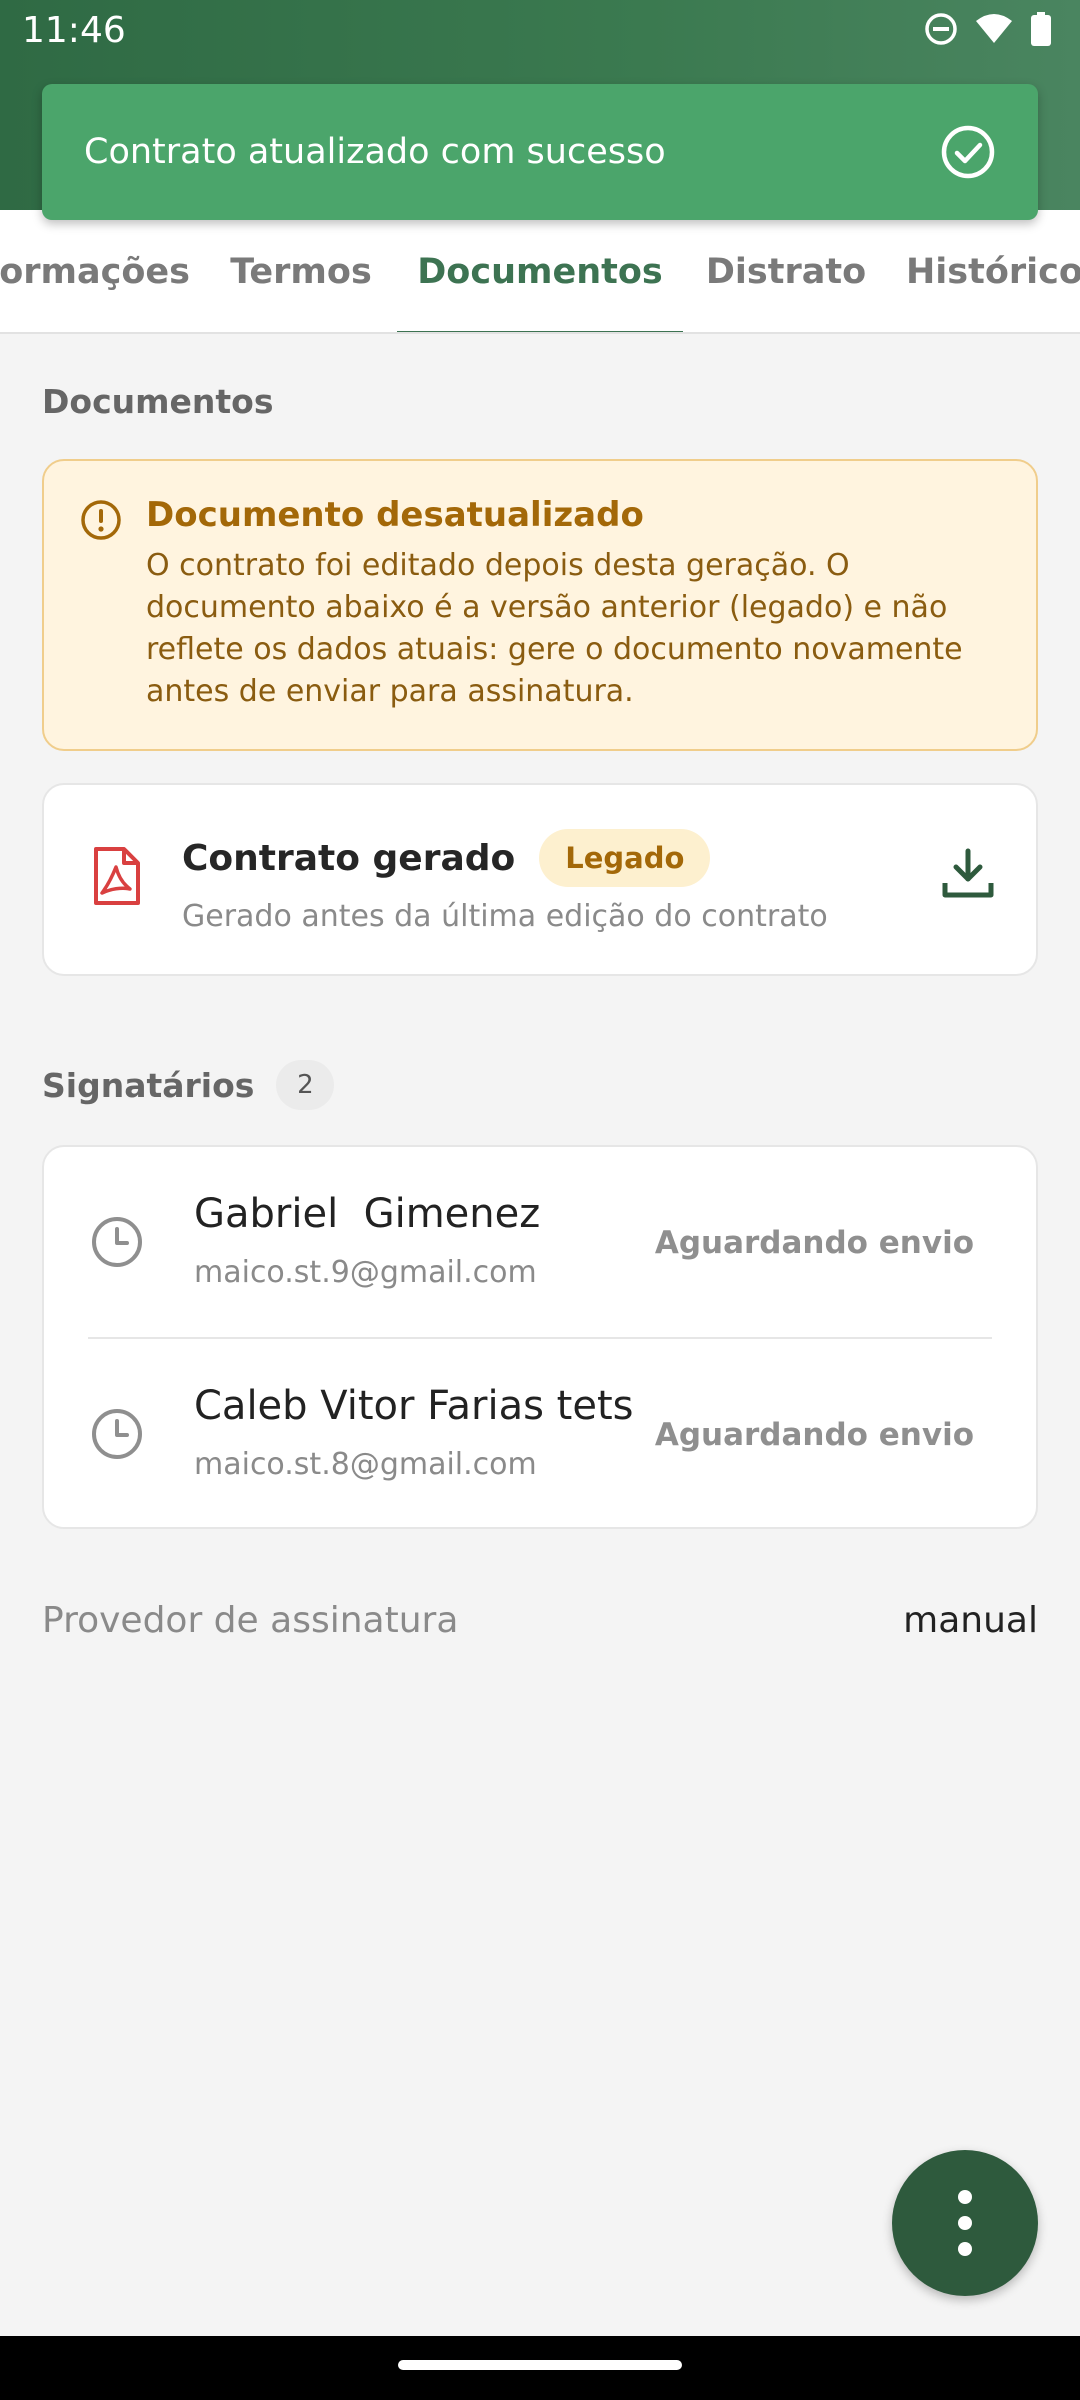 The width and height of the screenshot is (1080, 2400). Describe the element at coordinates (414, 1406) in the screenshot. I see `signatory-name: Caleb Vitor Farias tets` at that location.